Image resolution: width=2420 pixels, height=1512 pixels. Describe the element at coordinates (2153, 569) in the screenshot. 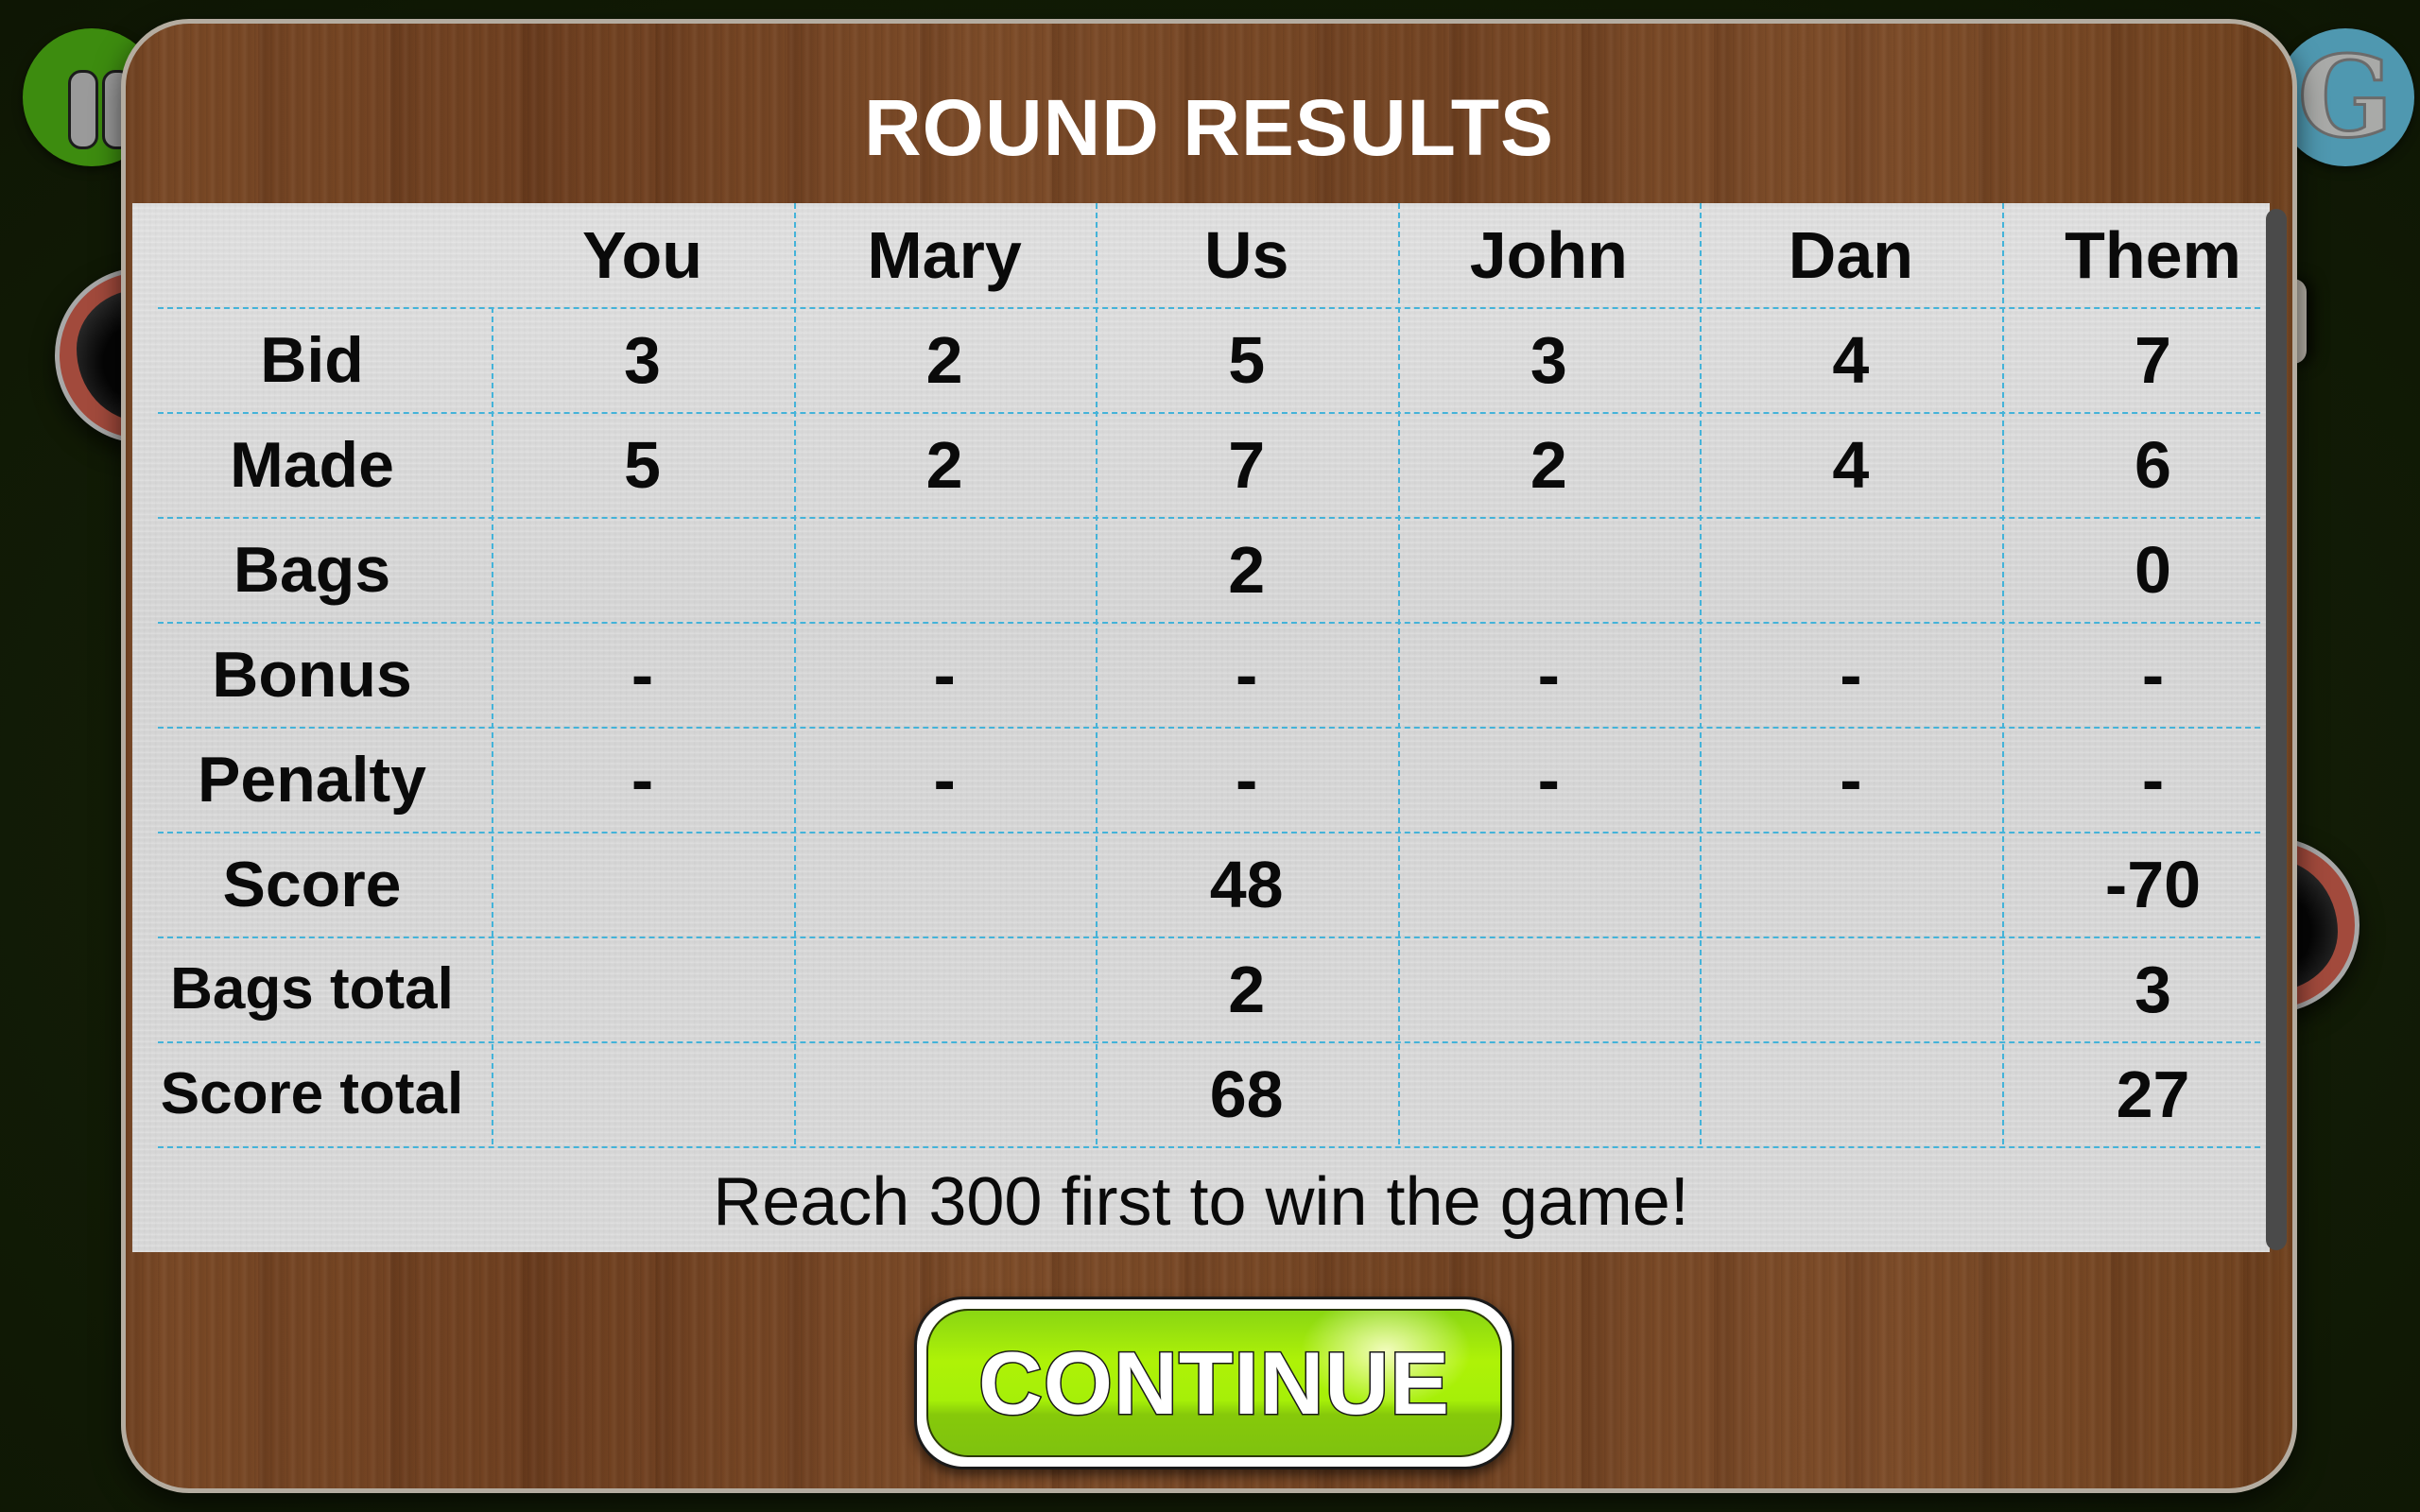

I see `table-cell: 0` at that location.